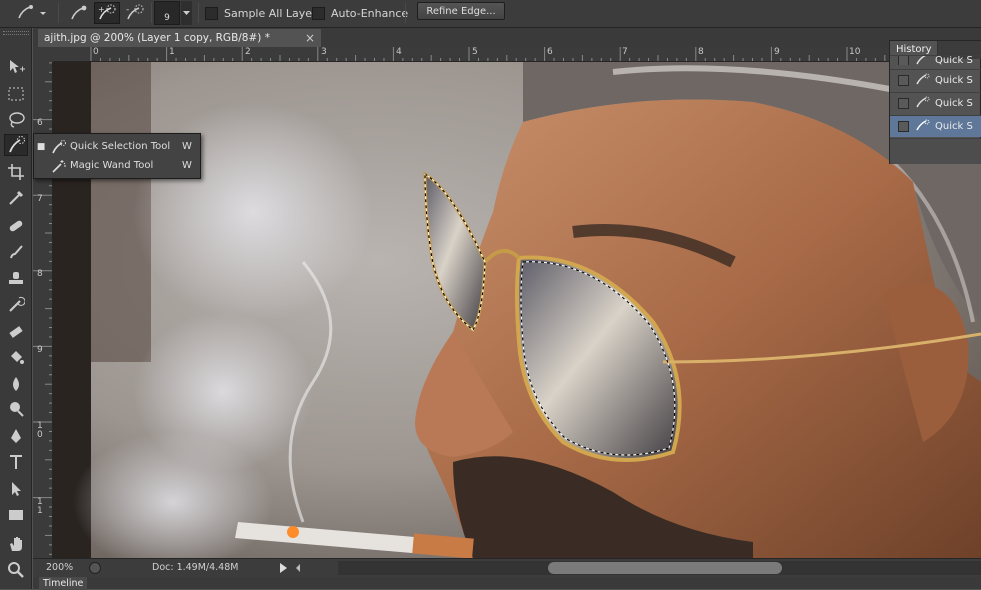  I want to click on arrow-cursor-icon, so click(16, 489).